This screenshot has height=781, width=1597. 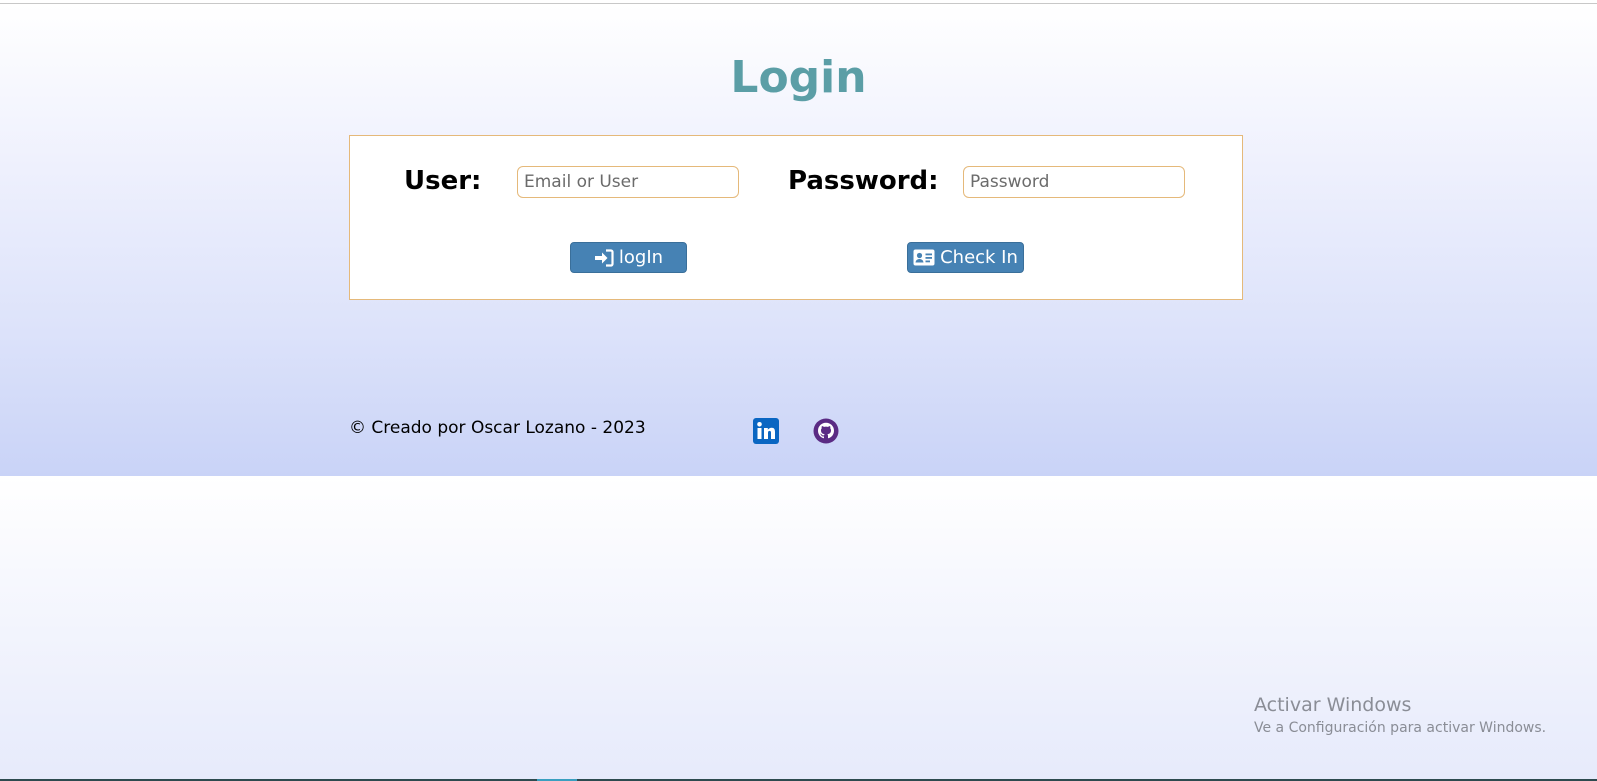 I want to click on login-button-label: logIn, so click(x=641, y=257).